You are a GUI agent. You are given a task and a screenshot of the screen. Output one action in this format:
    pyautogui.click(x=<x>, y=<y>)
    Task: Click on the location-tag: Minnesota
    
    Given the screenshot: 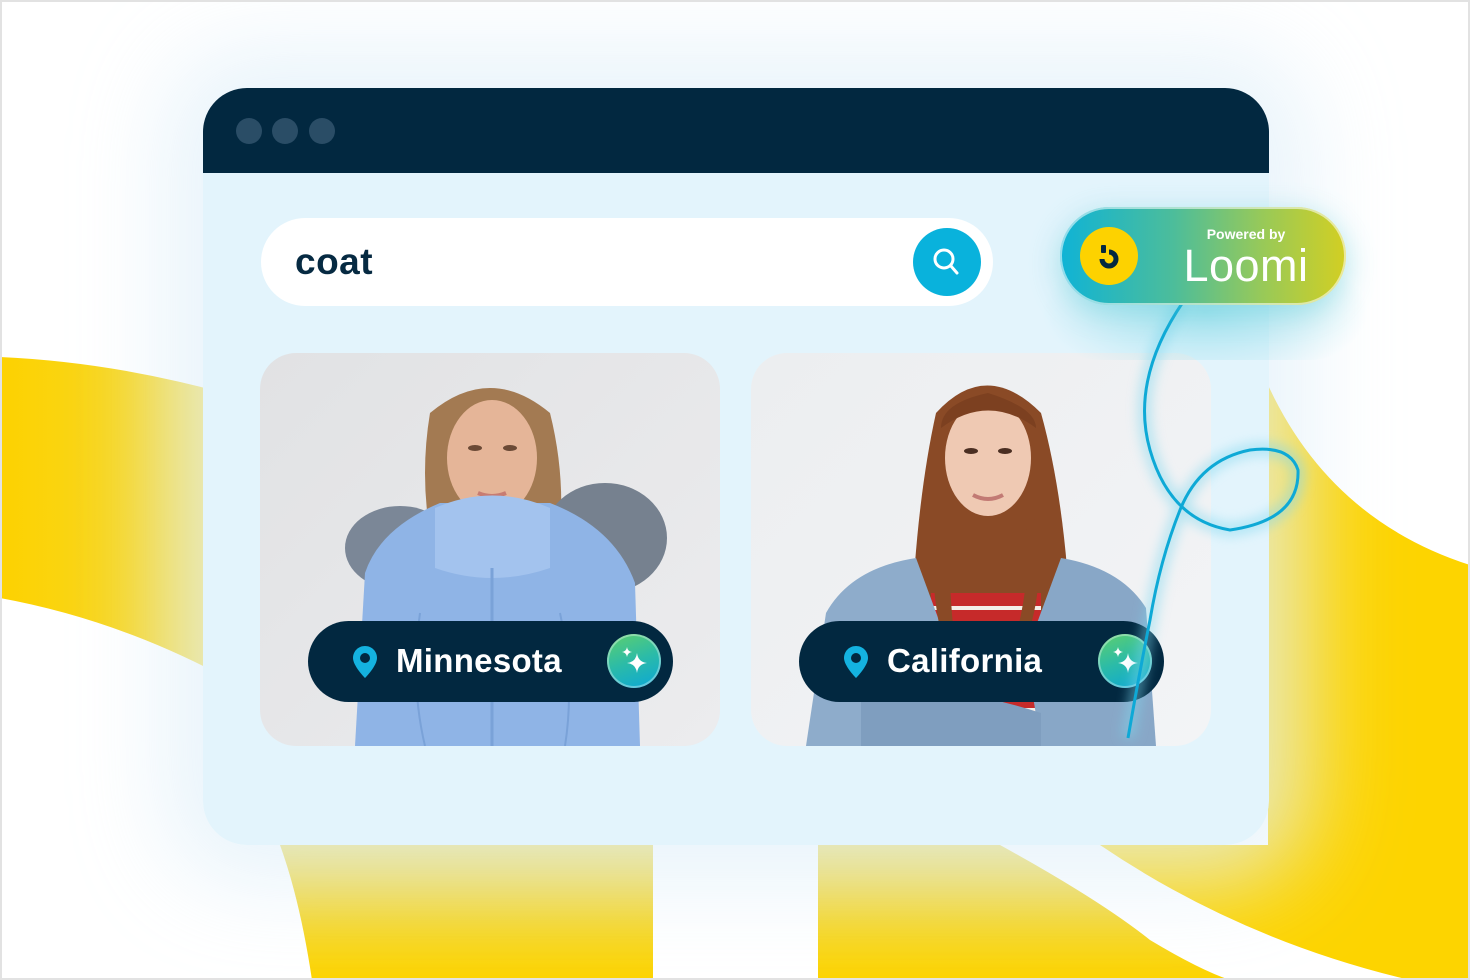 What is the action you would take?
    pyautogui.click(x=490, y=661)
    